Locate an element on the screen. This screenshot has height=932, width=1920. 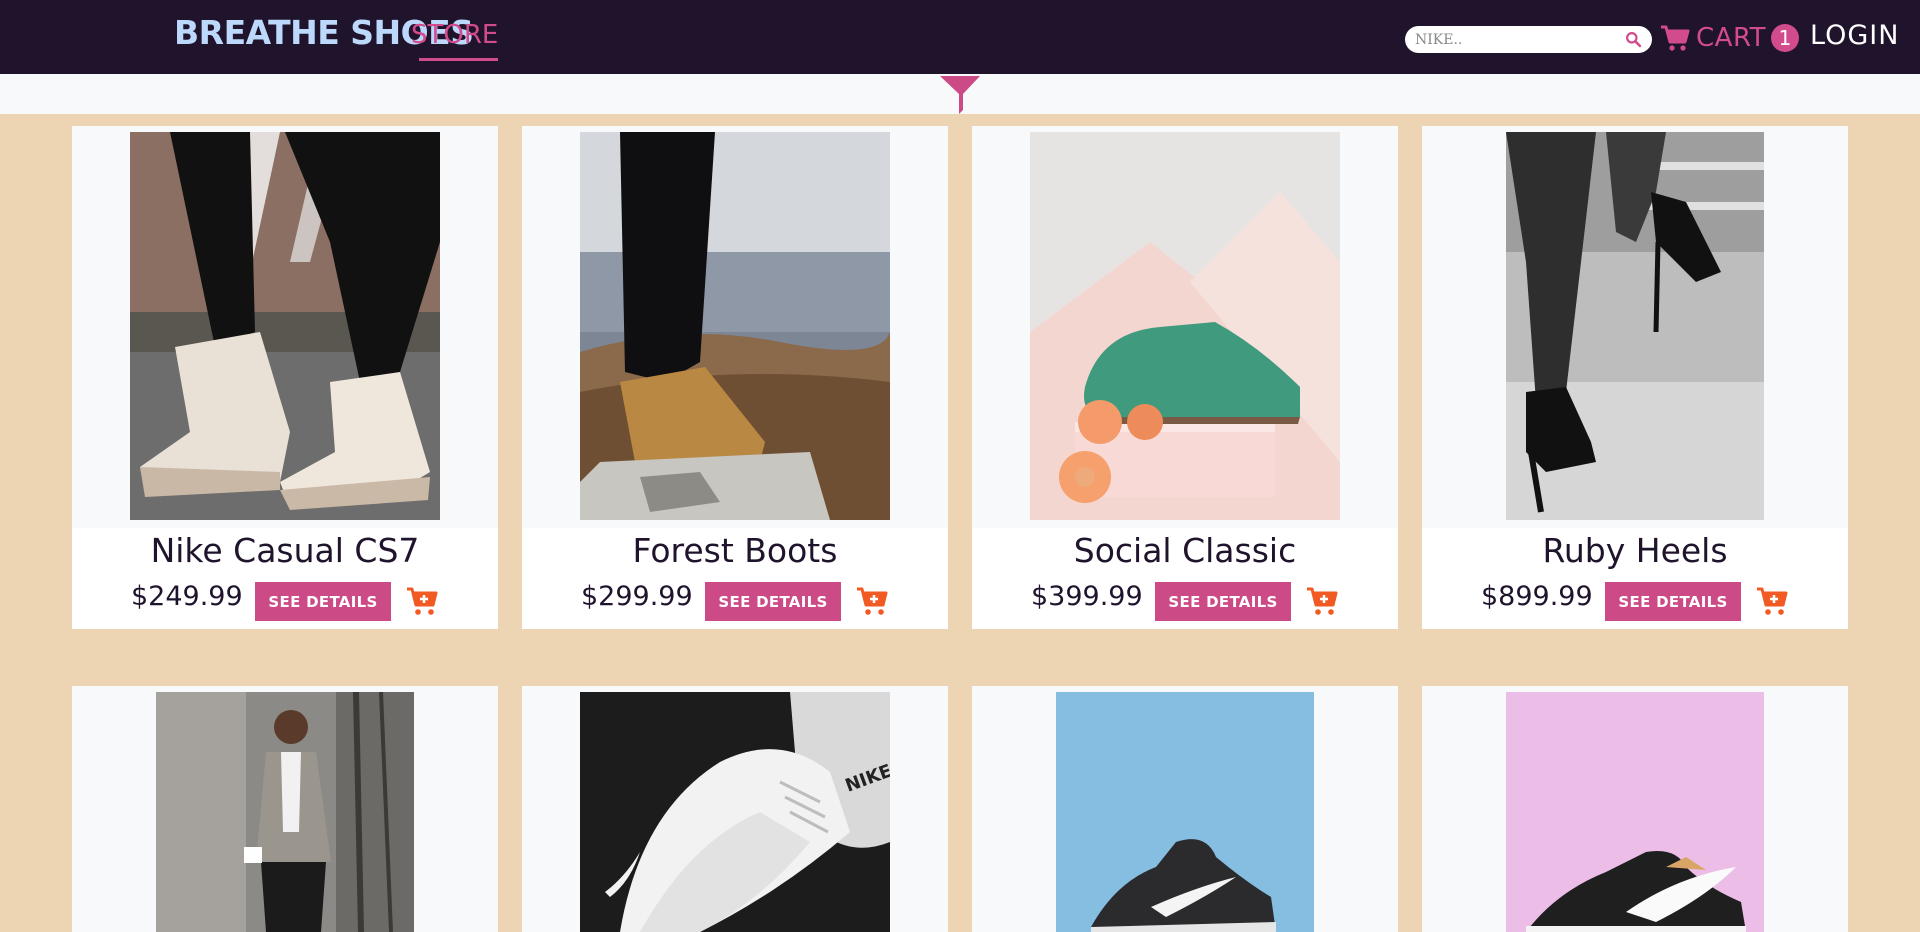
search-input is located at coordinates (1517, 39).